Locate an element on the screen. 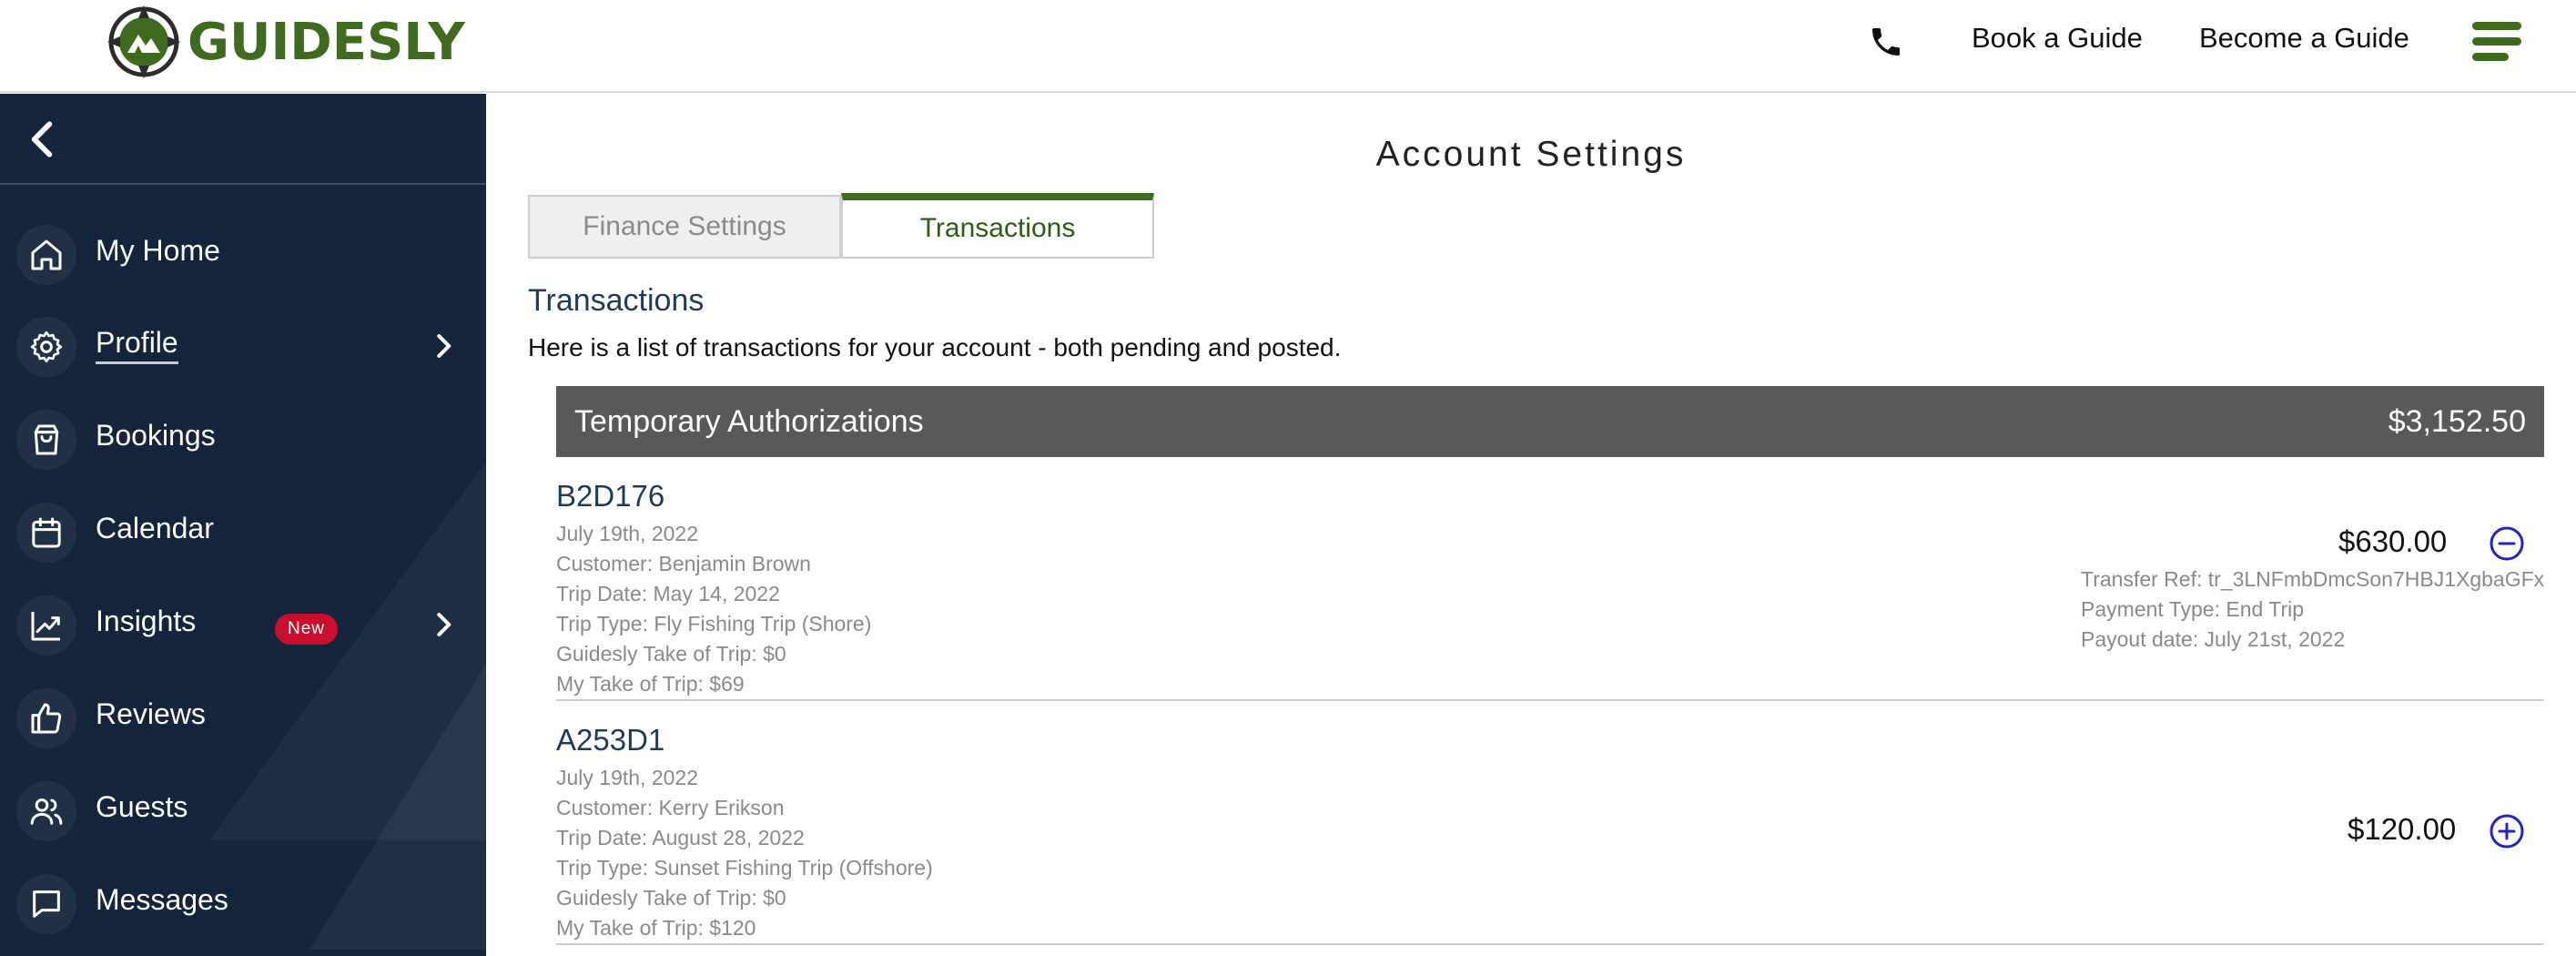  sidebar-item-reviews: Reviews is located at coordinates (243, 713).